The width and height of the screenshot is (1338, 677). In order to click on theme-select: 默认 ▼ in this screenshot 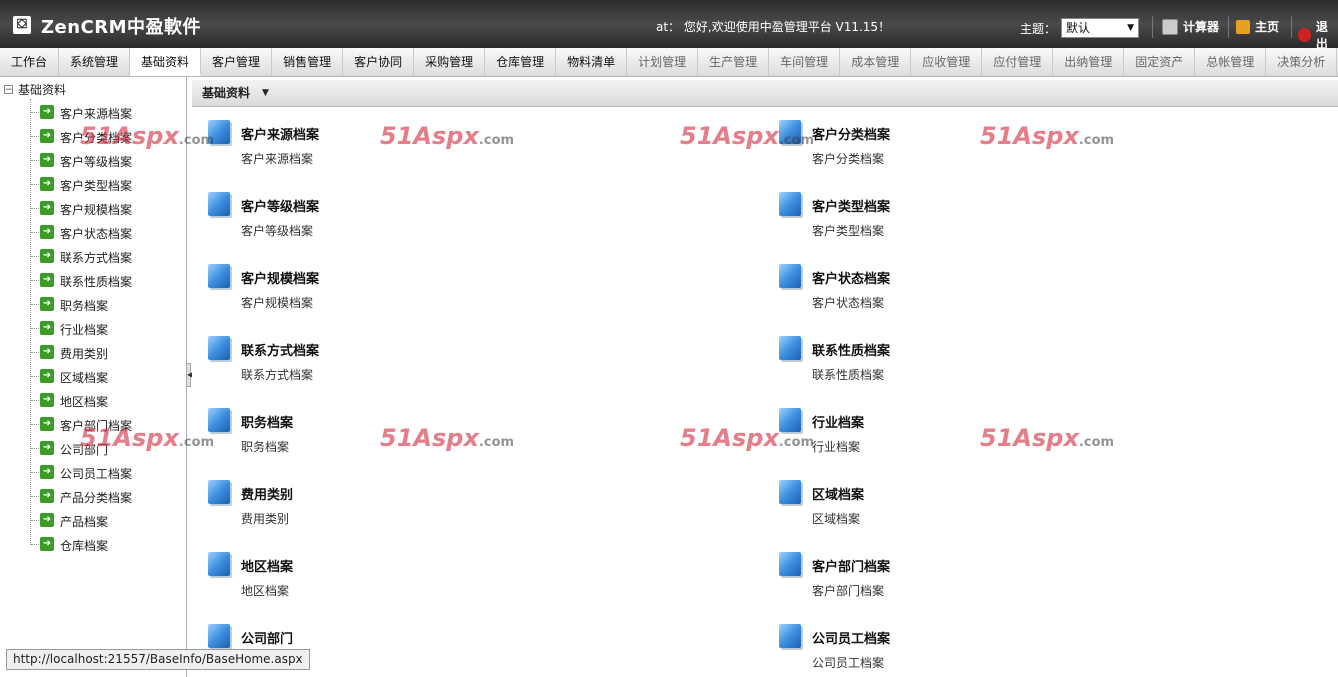, I will do `click(1100, 28)`.